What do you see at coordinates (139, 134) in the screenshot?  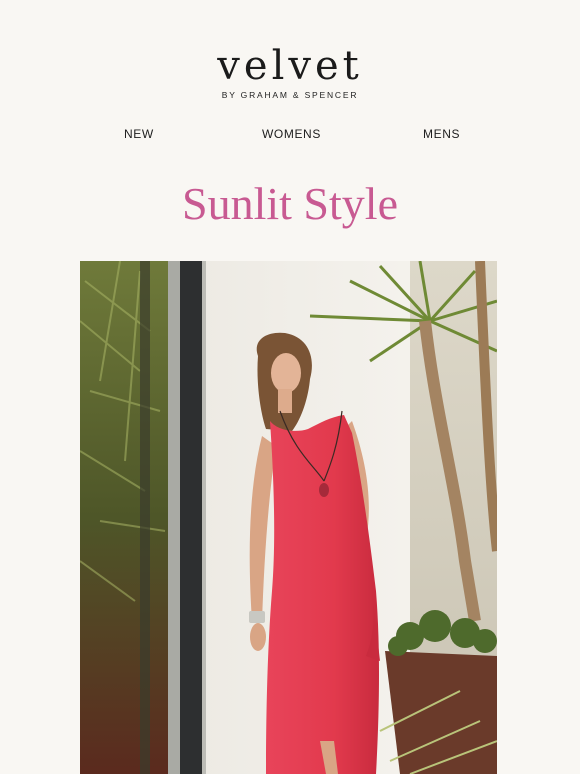 I see `nav-link-new: NEW` at bounding box center [139, 134].